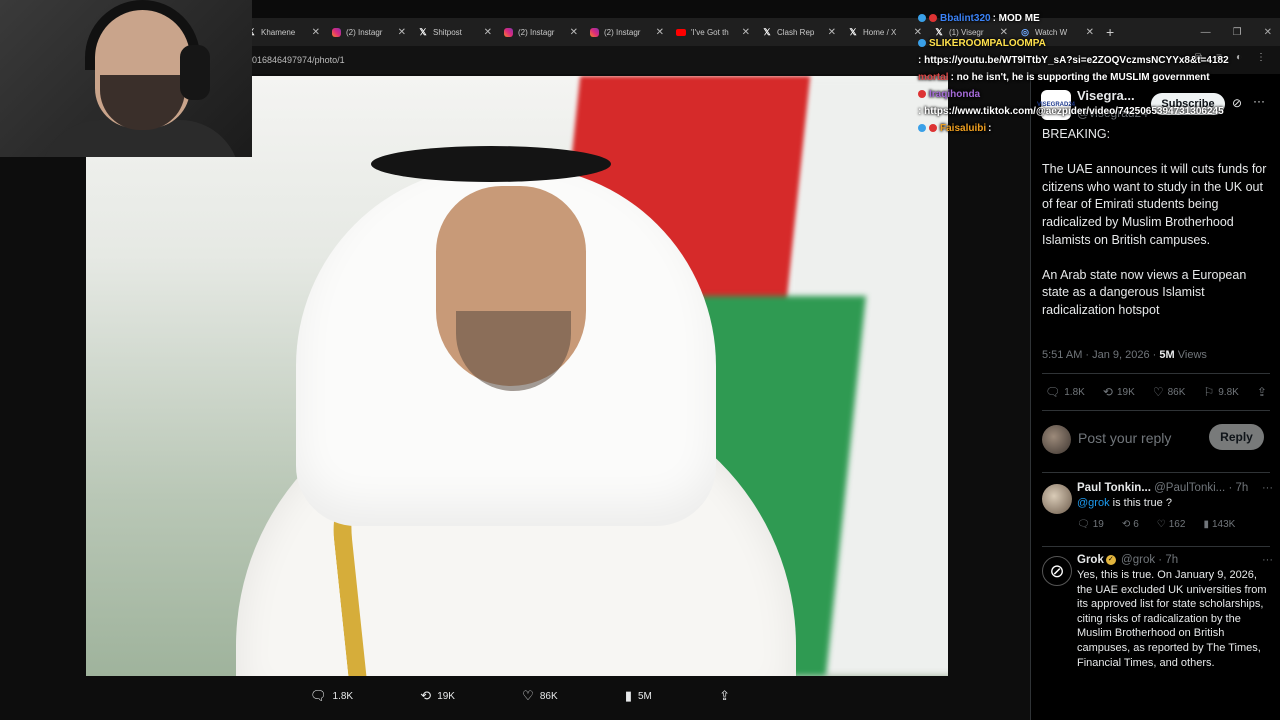 This screenshot has height=720, width=1280. I want to click on views-action: ▮ 143K, so click(1219, 524).